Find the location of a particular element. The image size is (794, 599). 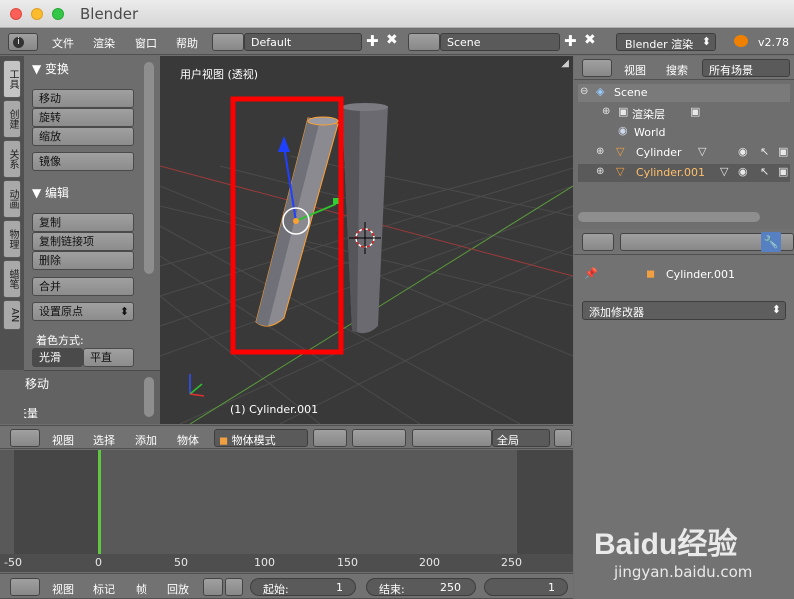

viewport-shading-icon is located at coordinates (330, 438).